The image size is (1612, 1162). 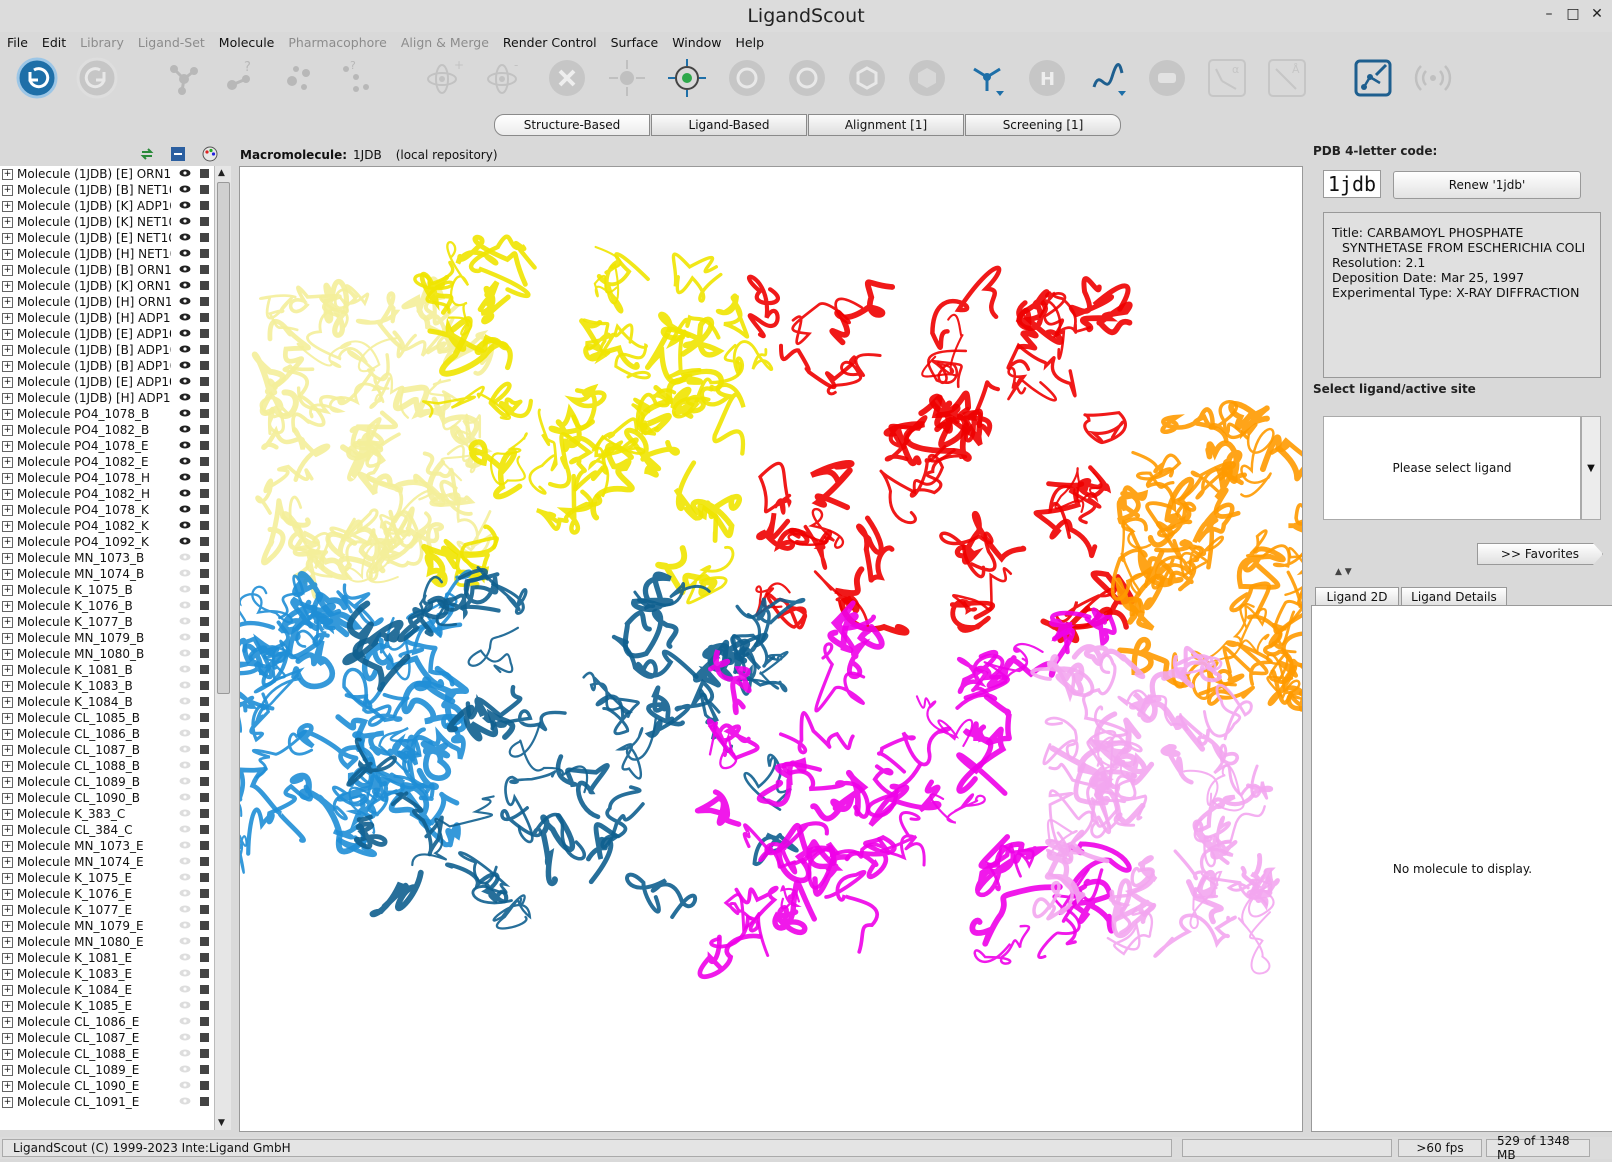 I want to click on tree-row: + Molecule (1JDB) [E] NET10, so click(x=107, y=238).